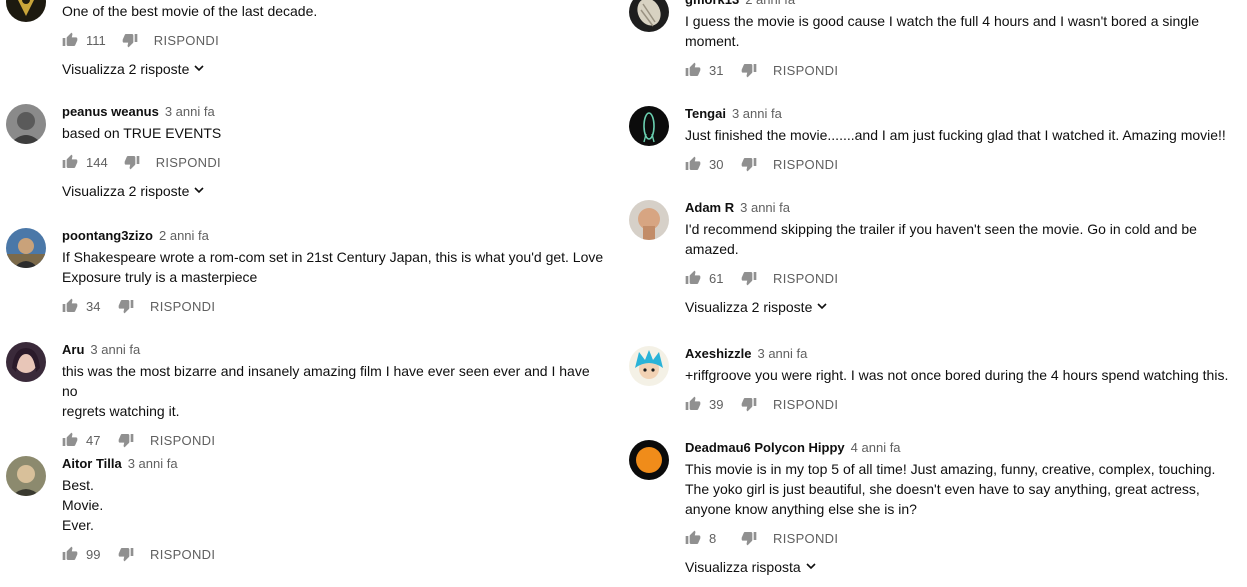  What do you see at coordinates (709, 207) in the screenshot?
I see `author-name: Adam R` at bounding box center [709, 207].